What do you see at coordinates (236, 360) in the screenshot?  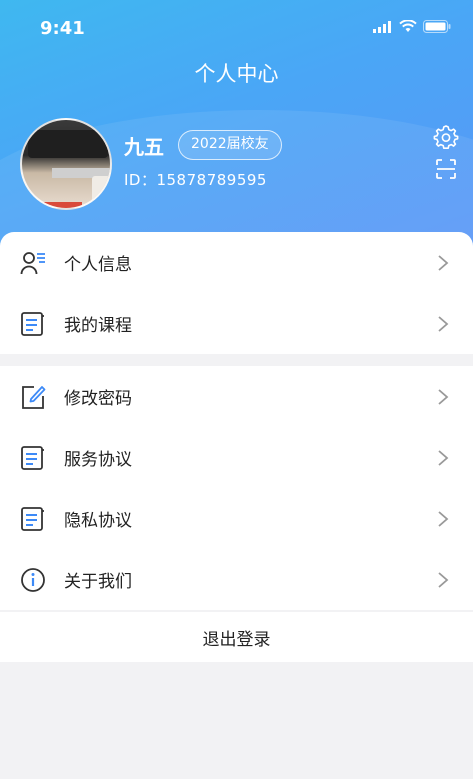 I see `section-divider` at bounding box center [236, 360].